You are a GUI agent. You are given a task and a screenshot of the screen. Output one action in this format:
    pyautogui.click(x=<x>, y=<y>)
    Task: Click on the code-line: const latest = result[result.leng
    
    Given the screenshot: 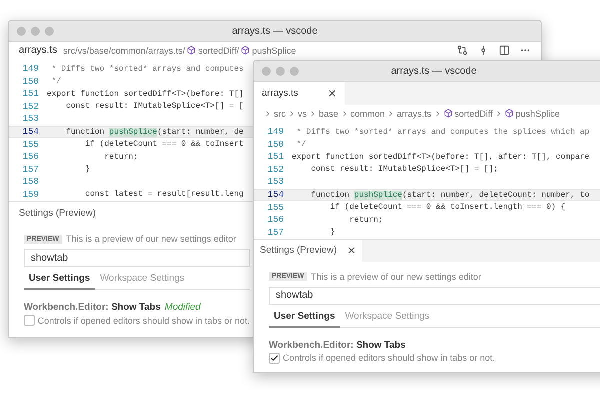 What is the action you would take?
    pyautogui.click(x=164, y=195)
    